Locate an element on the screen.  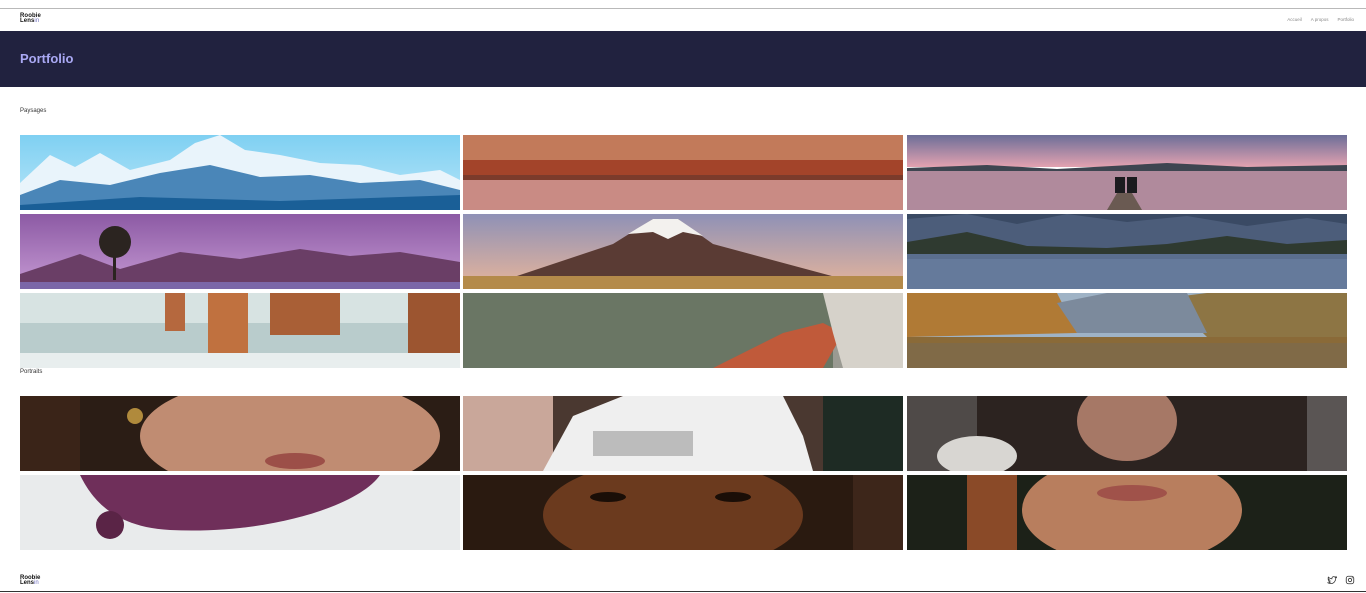
photo-sea-stacks is located at coordinates (240, 330).